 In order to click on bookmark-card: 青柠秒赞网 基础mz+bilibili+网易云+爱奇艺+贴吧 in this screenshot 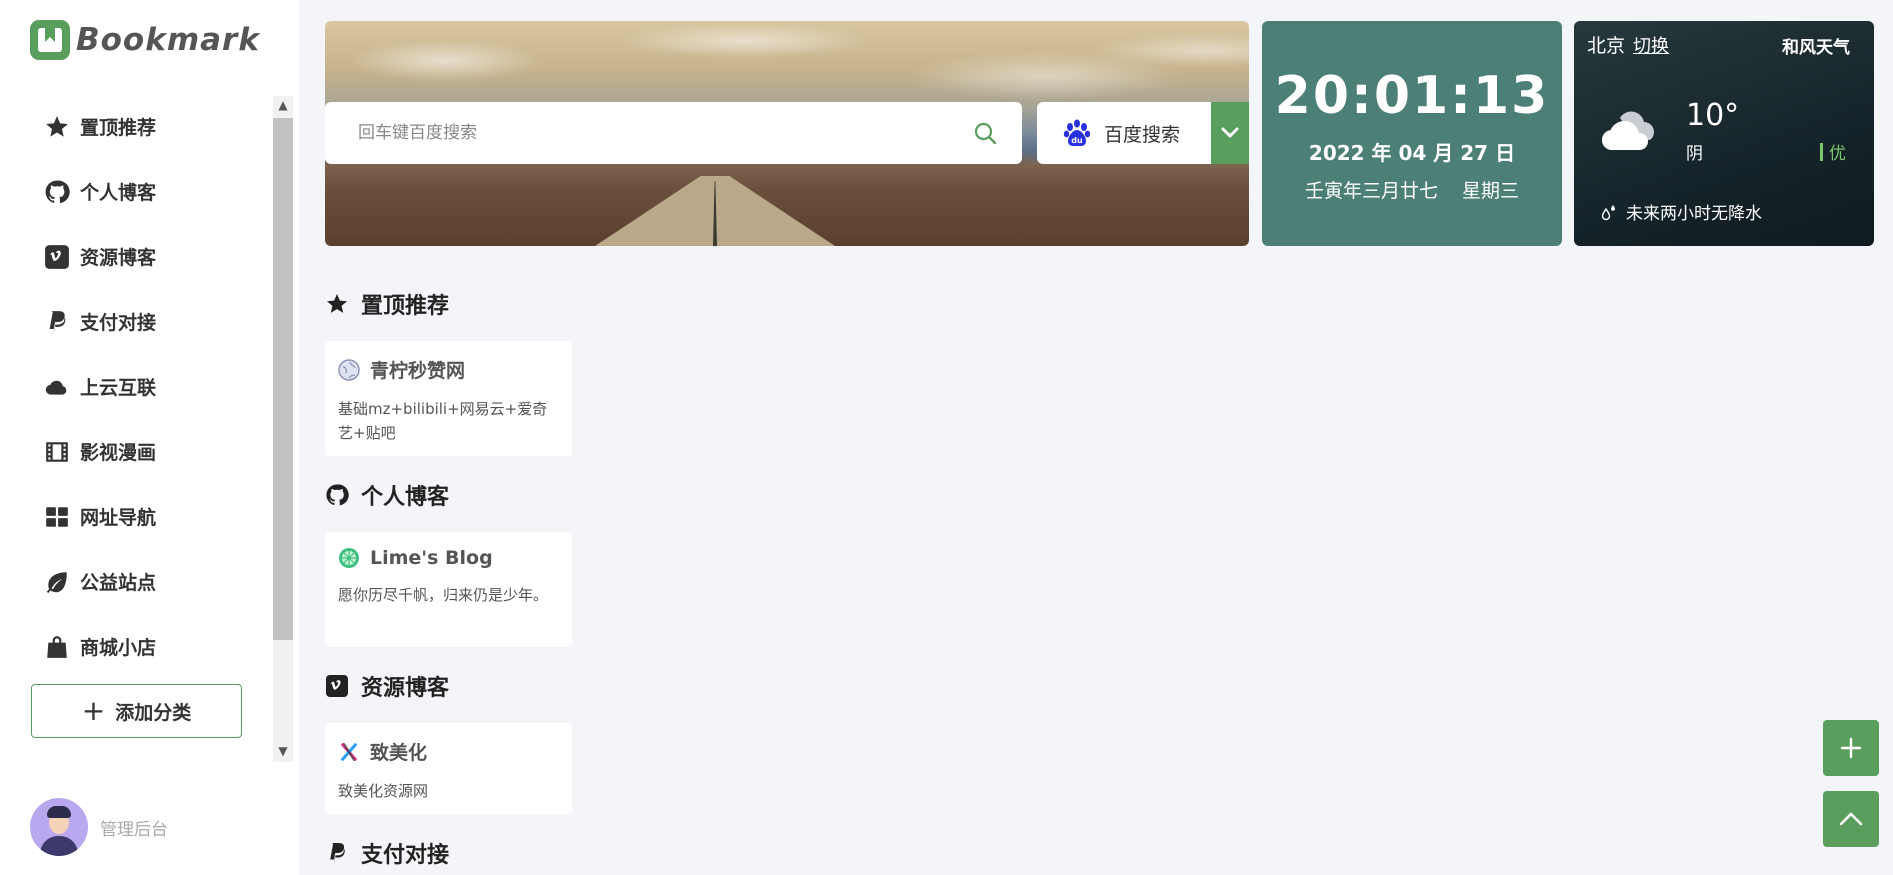, I will do `click(448, 398)`.